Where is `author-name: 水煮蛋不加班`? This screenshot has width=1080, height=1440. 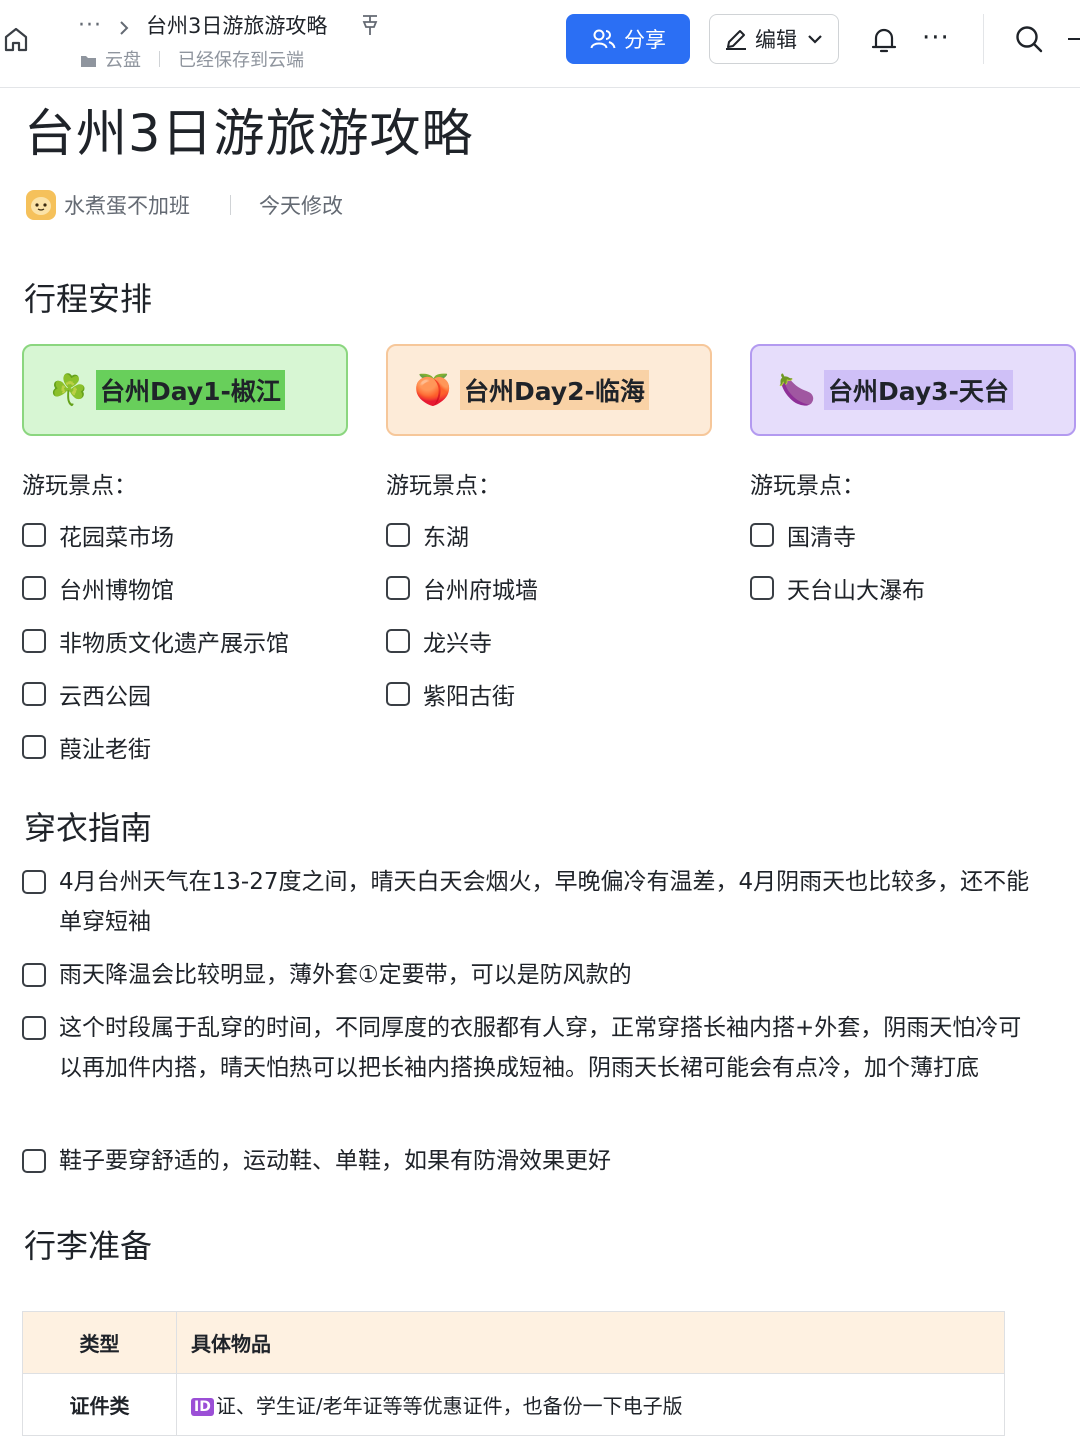
author-name: 水煮蛋不加班 is located at coordinates (127, 205).